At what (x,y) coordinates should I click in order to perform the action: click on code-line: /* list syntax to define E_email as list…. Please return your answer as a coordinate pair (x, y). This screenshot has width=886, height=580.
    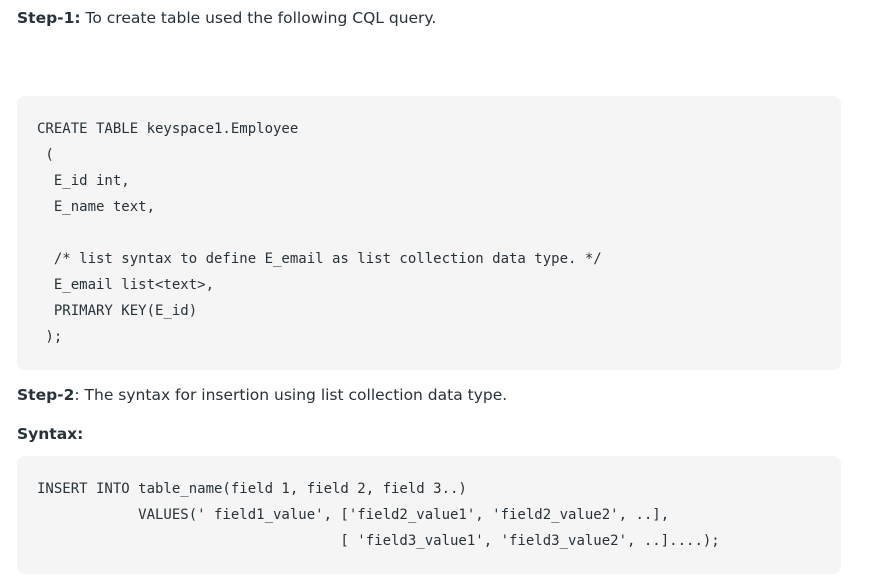
    Looking at the image, I should click on (319, 259).